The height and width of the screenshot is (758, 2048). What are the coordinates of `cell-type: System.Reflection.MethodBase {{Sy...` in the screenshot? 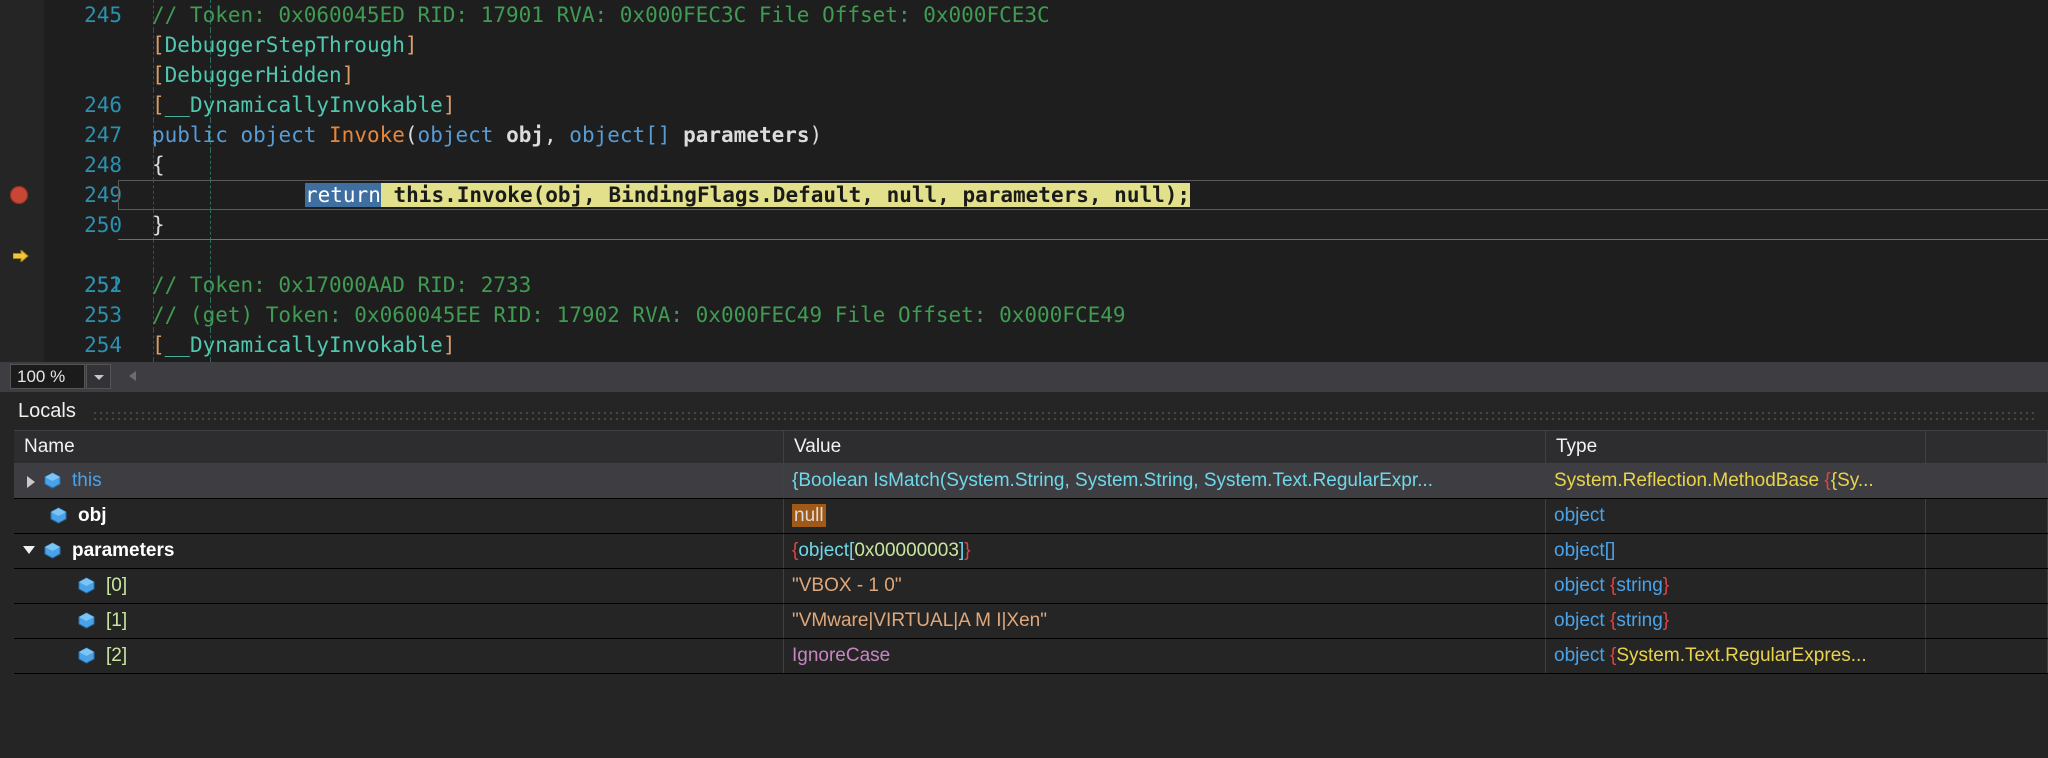 It's located at (1736, 481).